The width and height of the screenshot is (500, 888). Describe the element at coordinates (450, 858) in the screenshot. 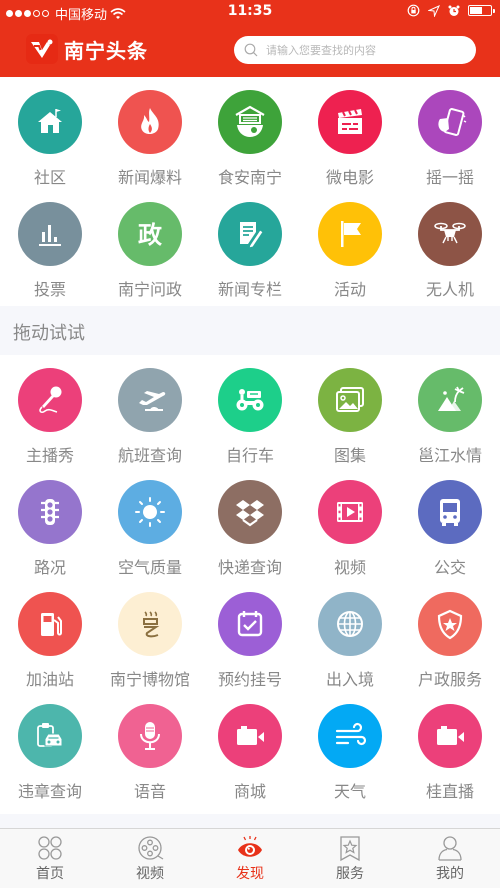

I see `tab-user: 我的` at that location.